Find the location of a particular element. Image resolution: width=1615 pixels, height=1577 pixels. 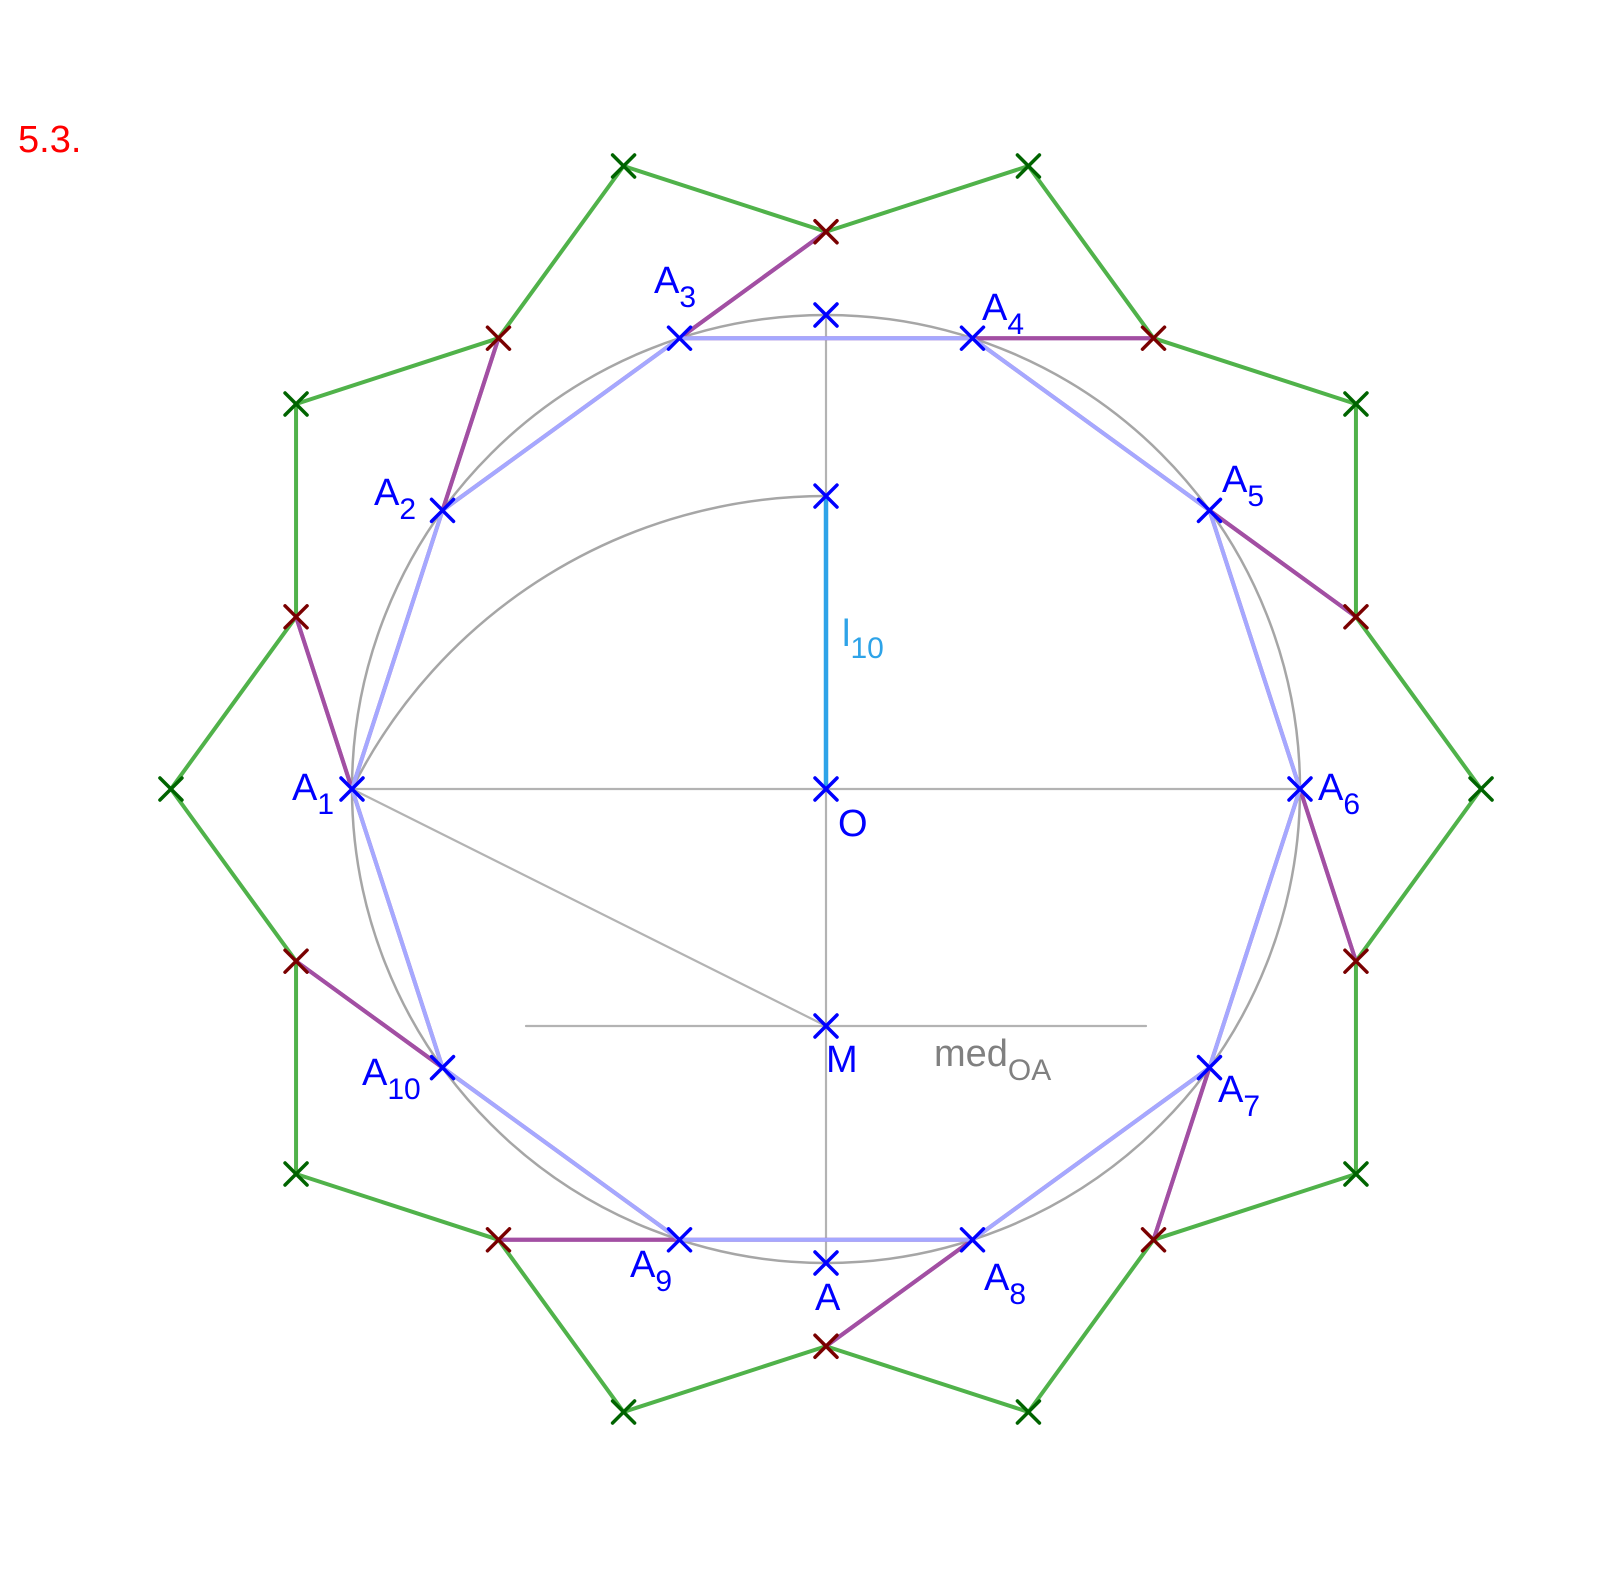

label-A9: A9 is located at coordinates (651, 1271).